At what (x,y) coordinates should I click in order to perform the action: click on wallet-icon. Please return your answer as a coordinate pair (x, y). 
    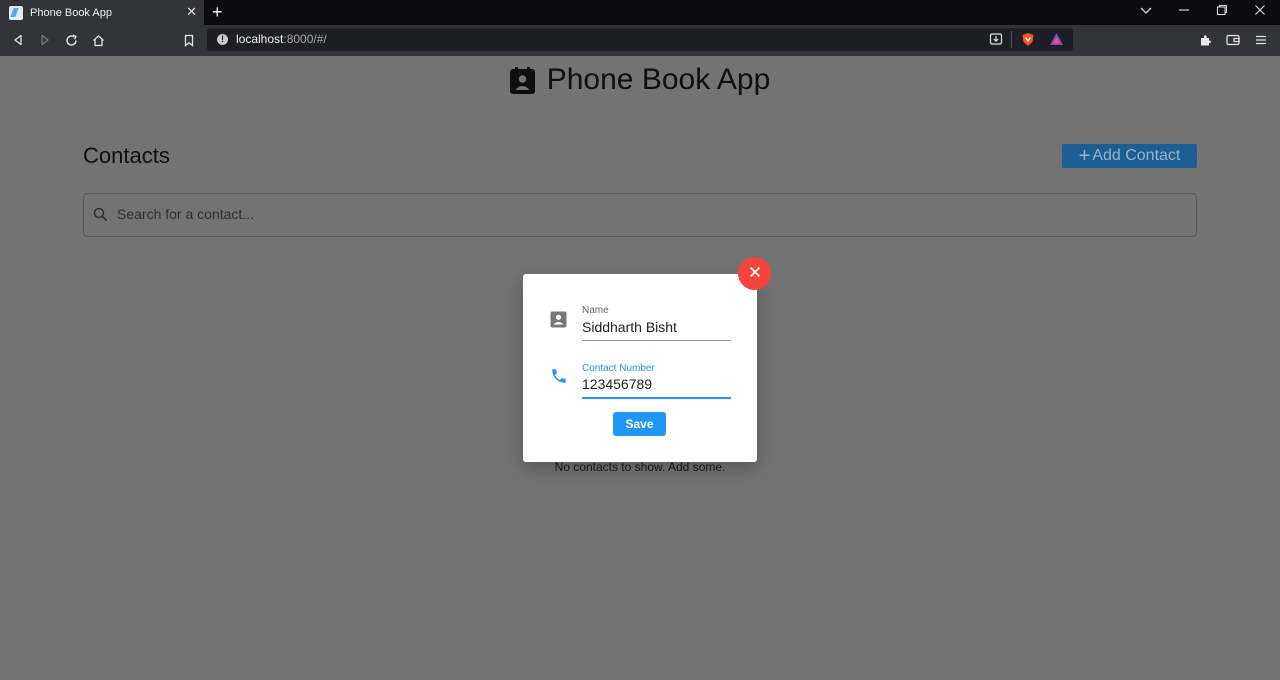
    Looking at the image, I should click on (1233, 40).